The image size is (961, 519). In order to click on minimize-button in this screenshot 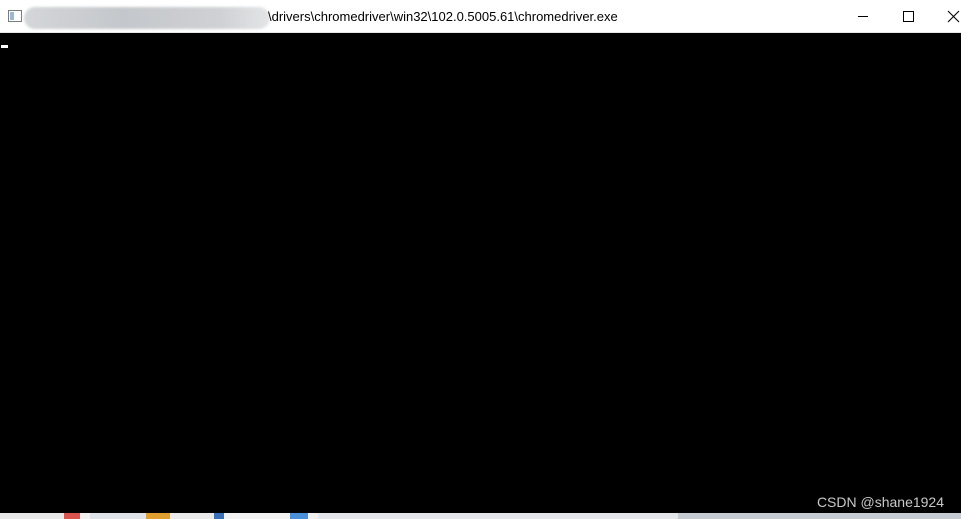, I will do `click(863, 16)`.